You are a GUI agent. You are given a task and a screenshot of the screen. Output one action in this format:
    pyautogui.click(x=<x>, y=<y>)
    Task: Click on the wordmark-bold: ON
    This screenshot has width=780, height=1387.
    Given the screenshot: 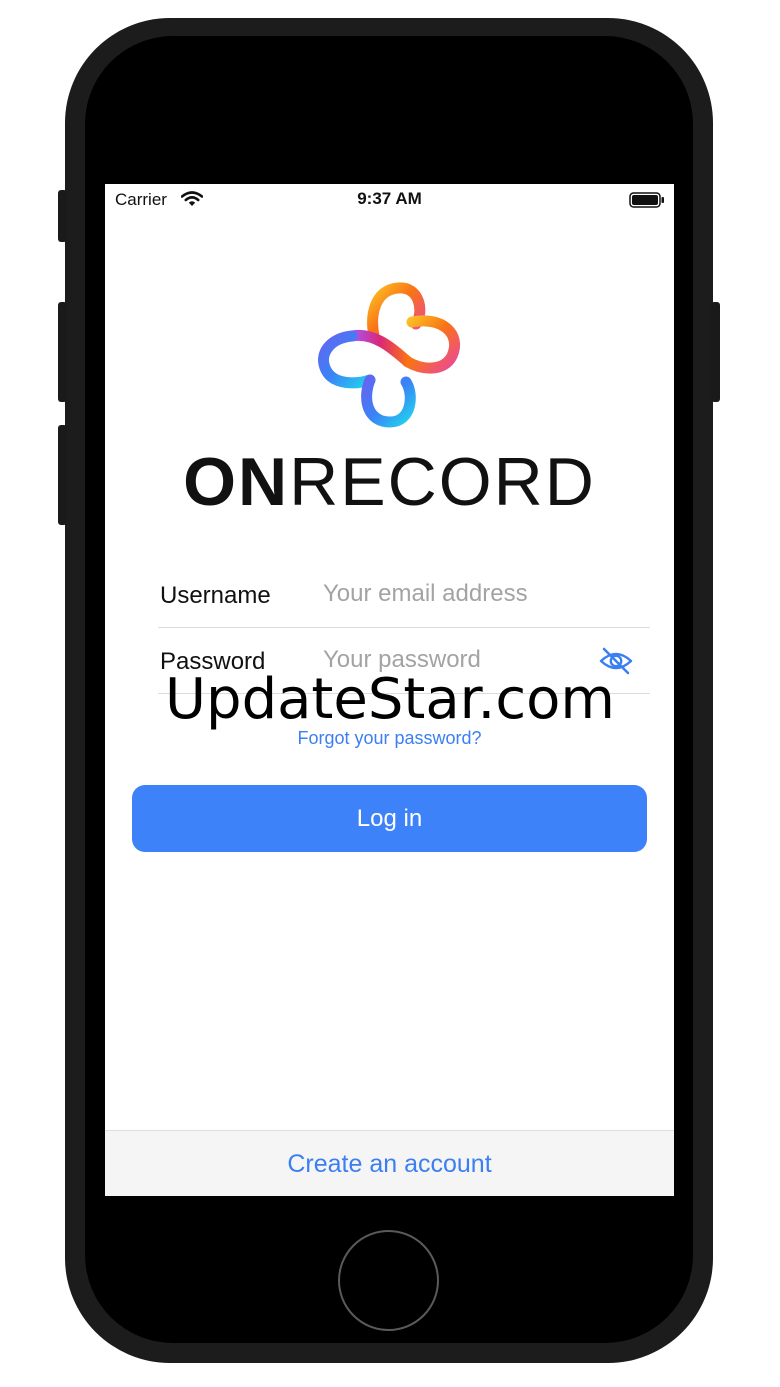 What is the action you would take?
    pyautogui.click(x=236, y=482)
    